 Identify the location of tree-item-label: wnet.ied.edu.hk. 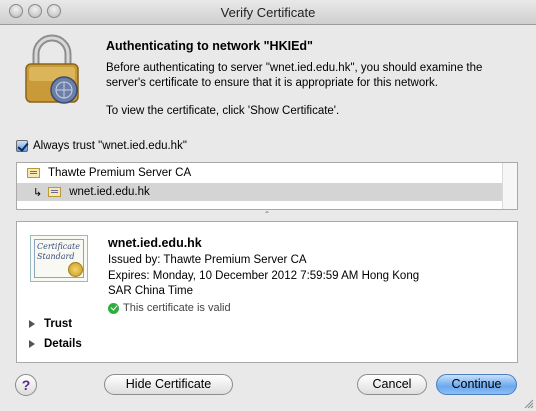
(109, 192).